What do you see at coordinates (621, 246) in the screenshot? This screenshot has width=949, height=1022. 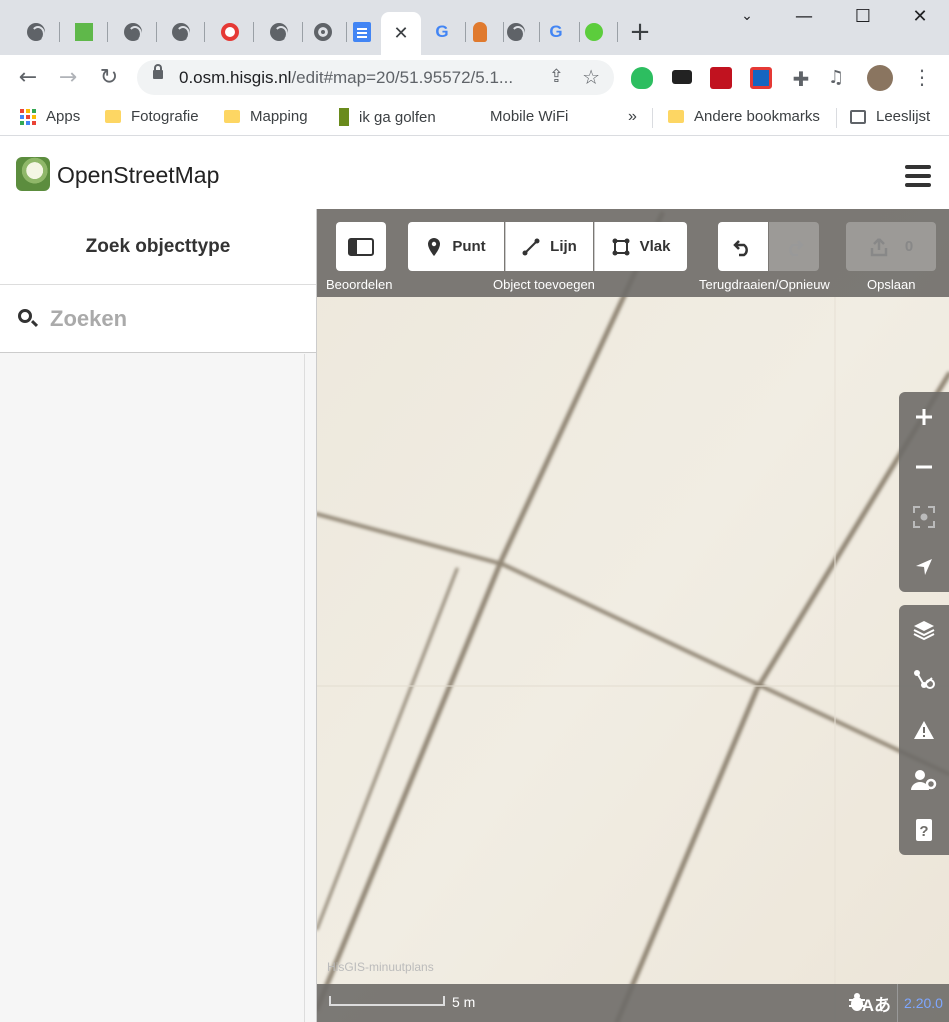 I see `area-icon` at bounding box center [621, 246].